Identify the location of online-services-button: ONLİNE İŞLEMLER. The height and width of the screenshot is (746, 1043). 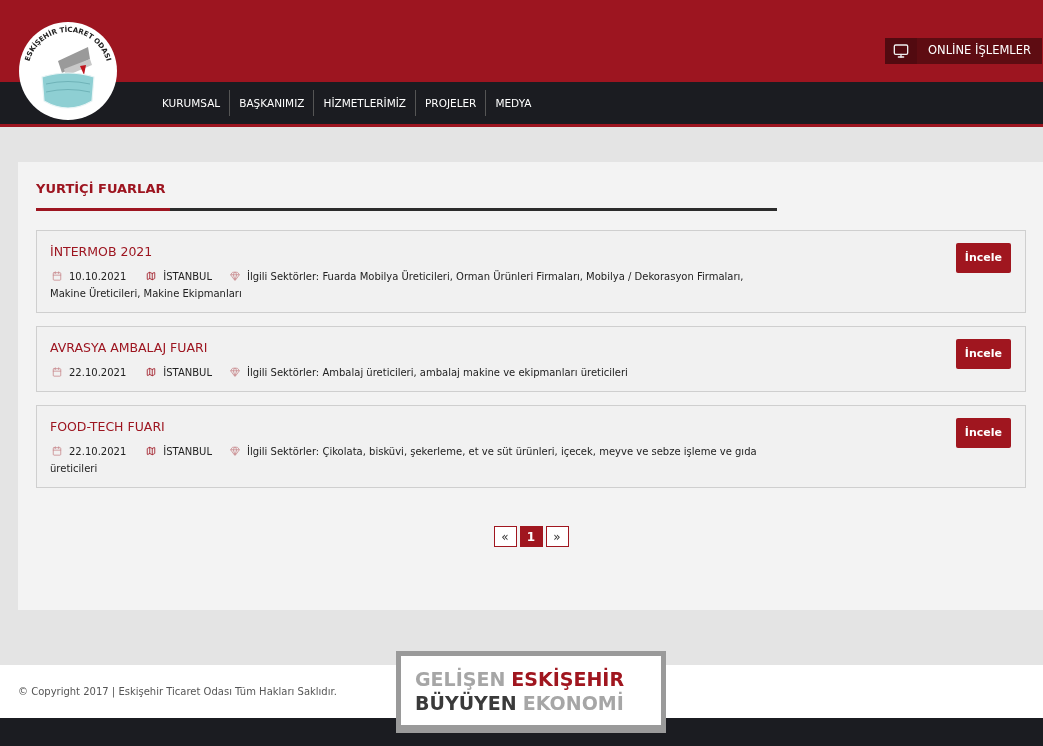
(963, 51).